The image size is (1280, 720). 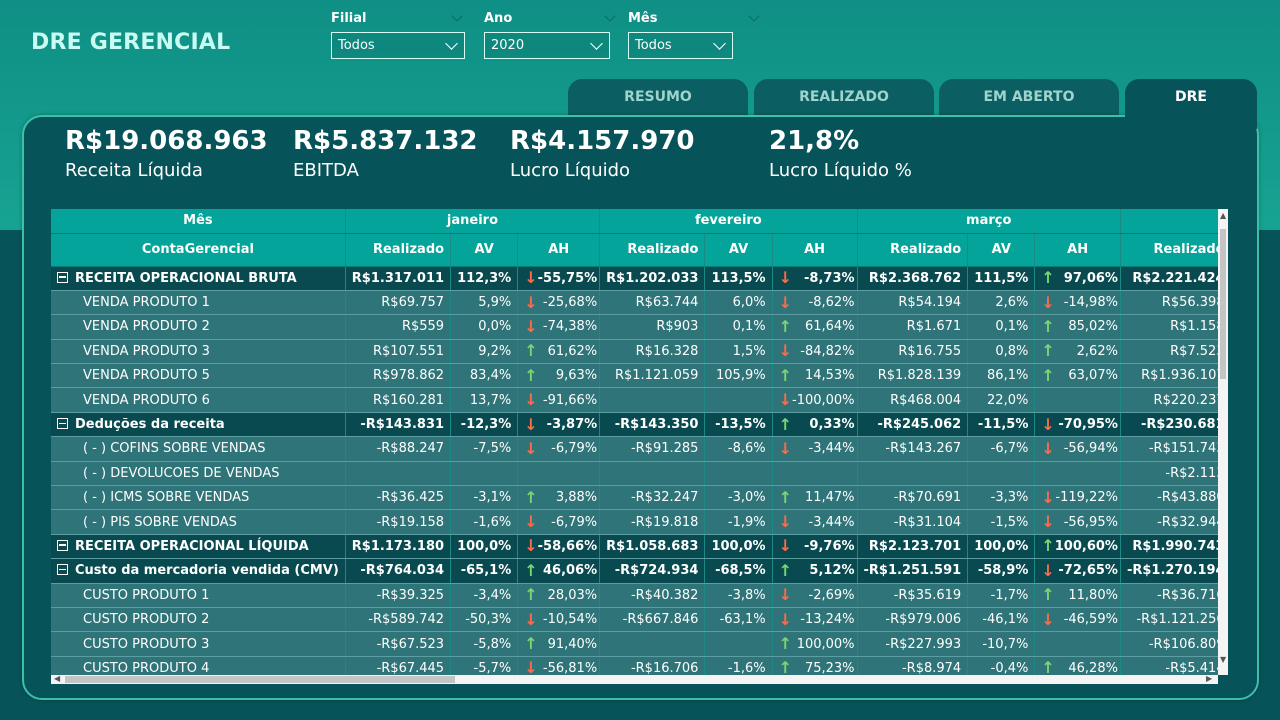 I want to click on av-cell: -12,3%, so click(x=484, y=425).